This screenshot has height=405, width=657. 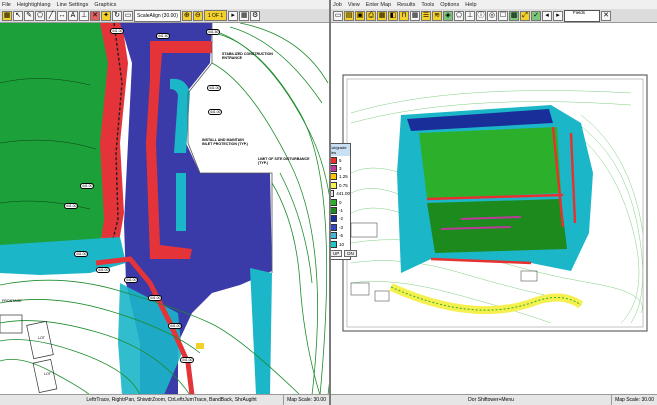 I want to click on close-icon: ✕, so click(x=606, y=15).